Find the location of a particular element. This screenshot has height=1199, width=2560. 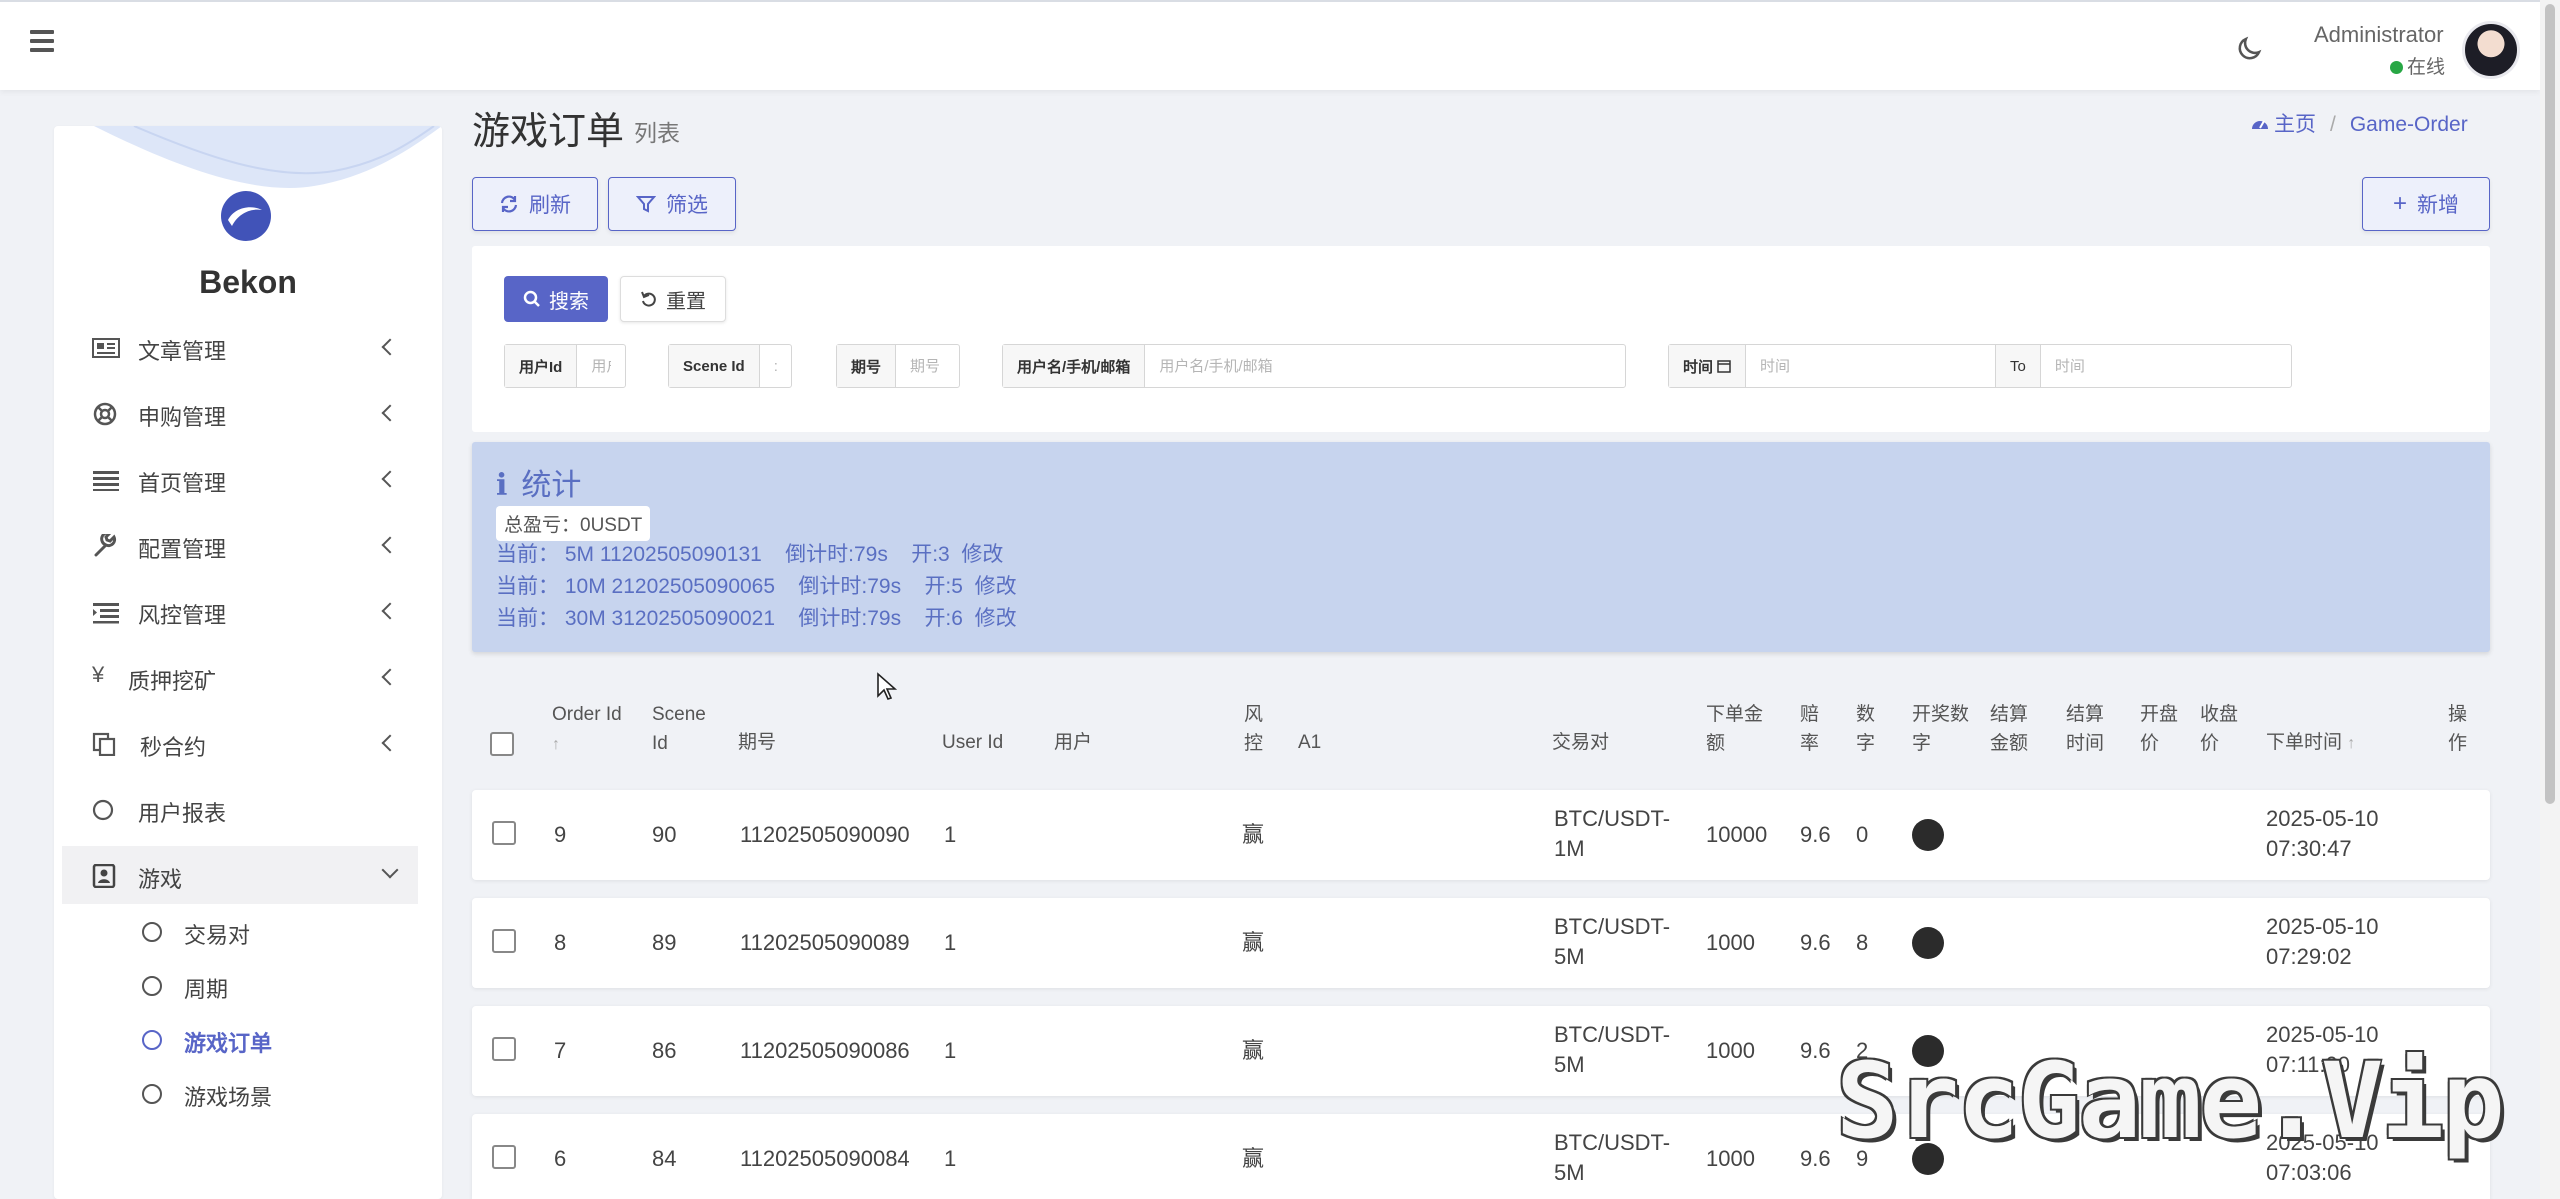

search-label: 搜索 is located at coordinates (569, 301).